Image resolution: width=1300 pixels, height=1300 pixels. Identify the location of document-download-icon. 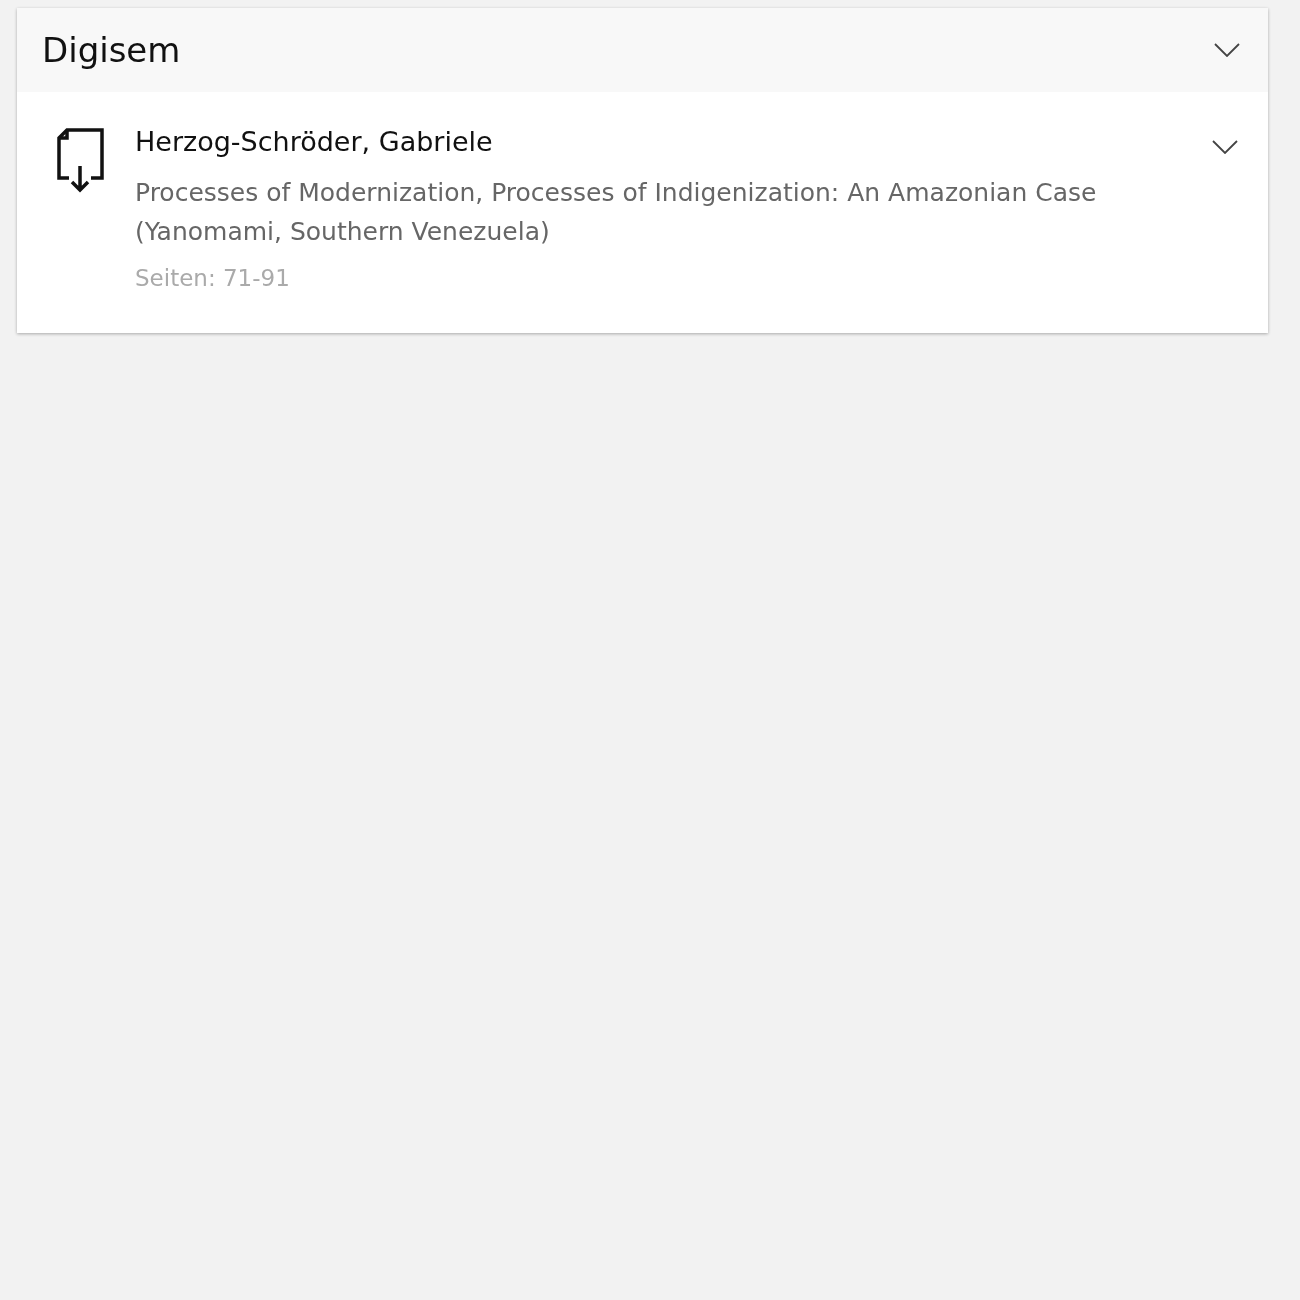
(80, 160).